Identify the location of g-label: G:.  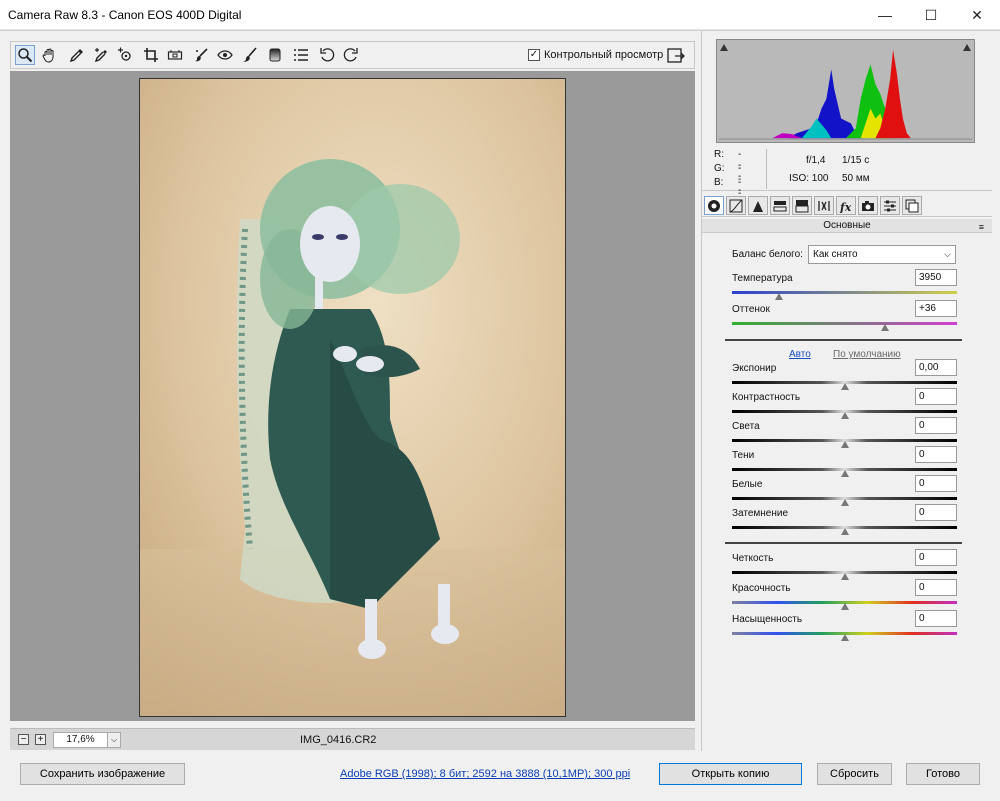
(719, 168).